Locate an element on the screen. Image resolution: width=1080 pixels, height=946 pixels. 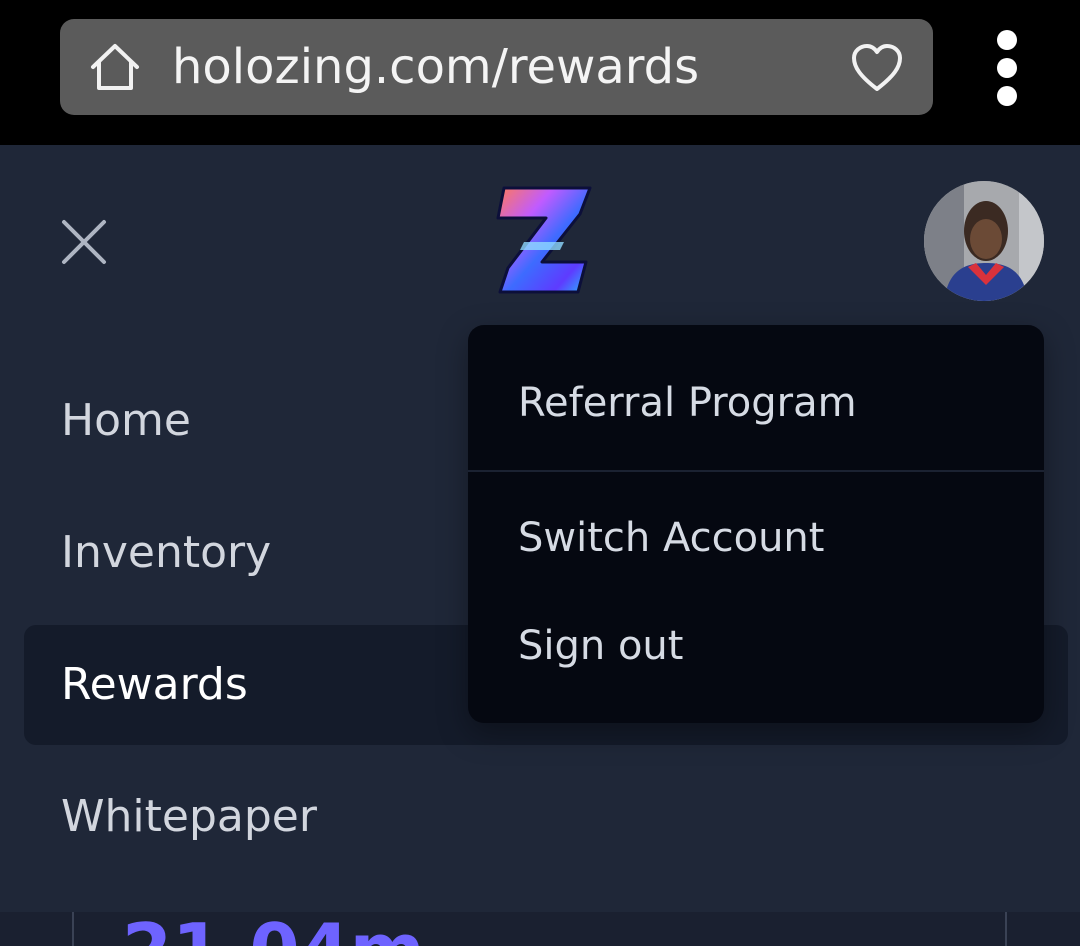
reward-value: 21.04m is located at coordinates (273, 929).